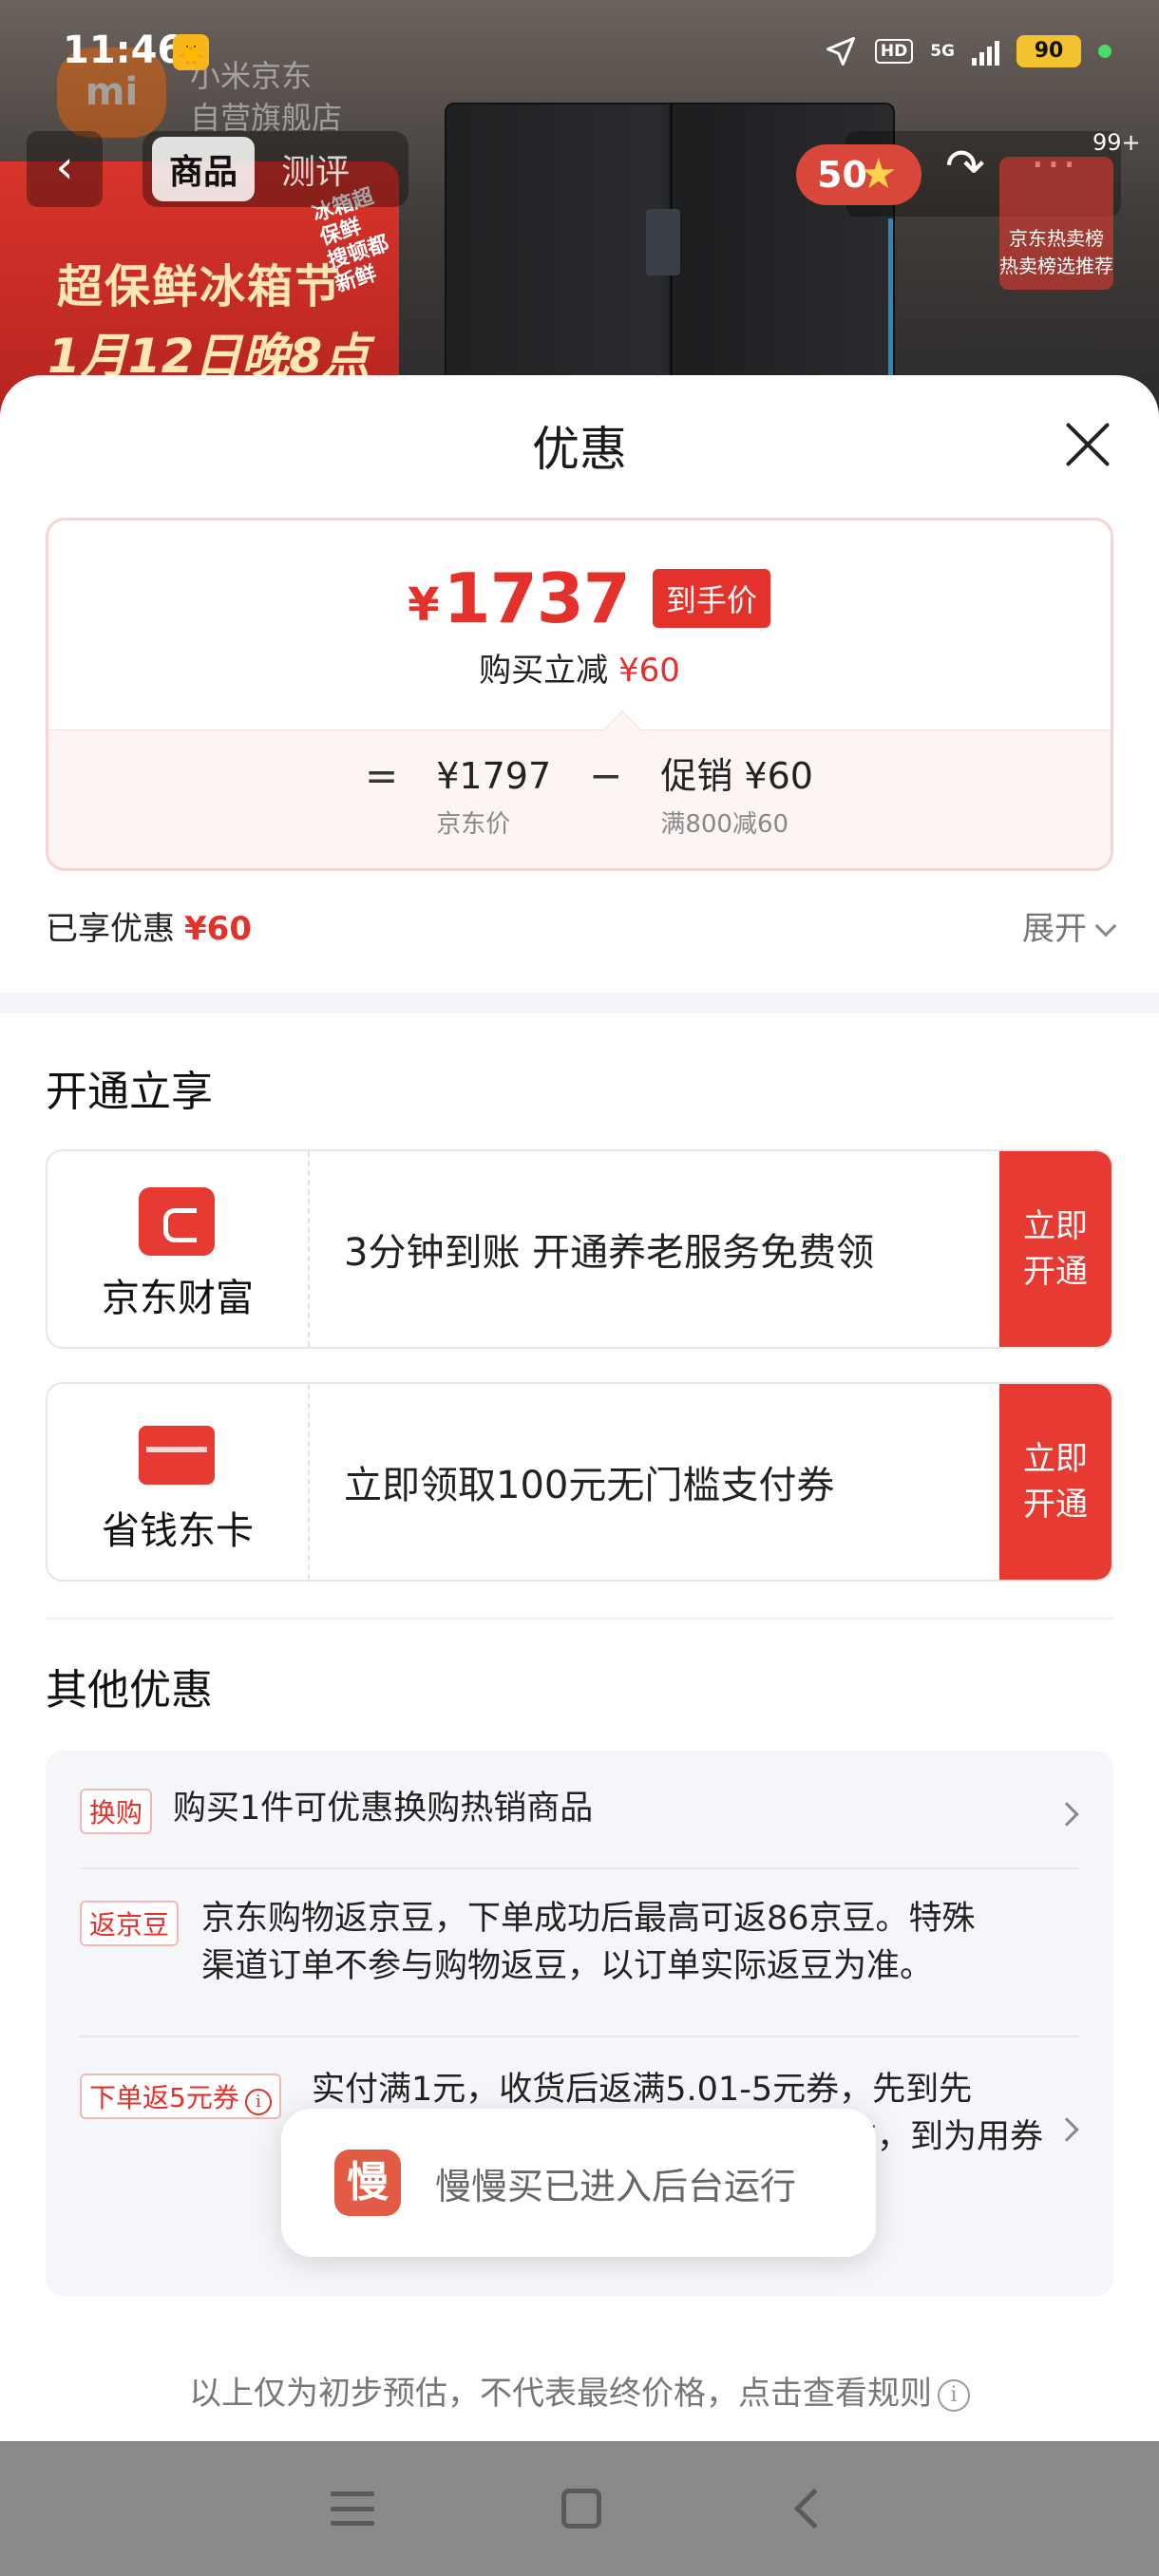  What do you see at coordinates (473, 824) in the screenshot?
I see `base-price-label: 京东价` at bounding box center [473, 824].